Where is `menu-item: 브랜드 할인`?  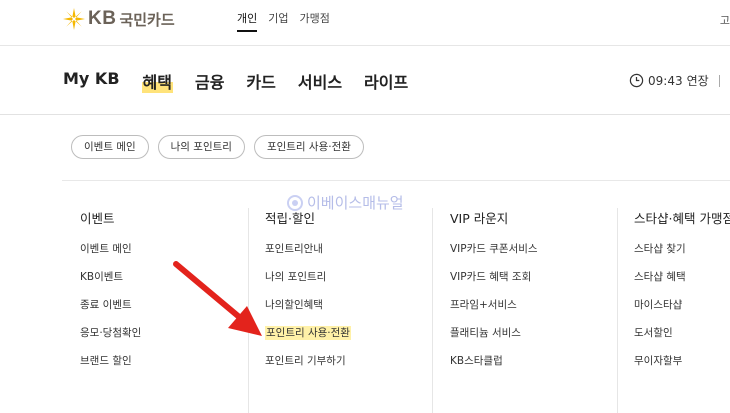 menu-item: 브랜드 할인 is located at coordinates (160, 367).